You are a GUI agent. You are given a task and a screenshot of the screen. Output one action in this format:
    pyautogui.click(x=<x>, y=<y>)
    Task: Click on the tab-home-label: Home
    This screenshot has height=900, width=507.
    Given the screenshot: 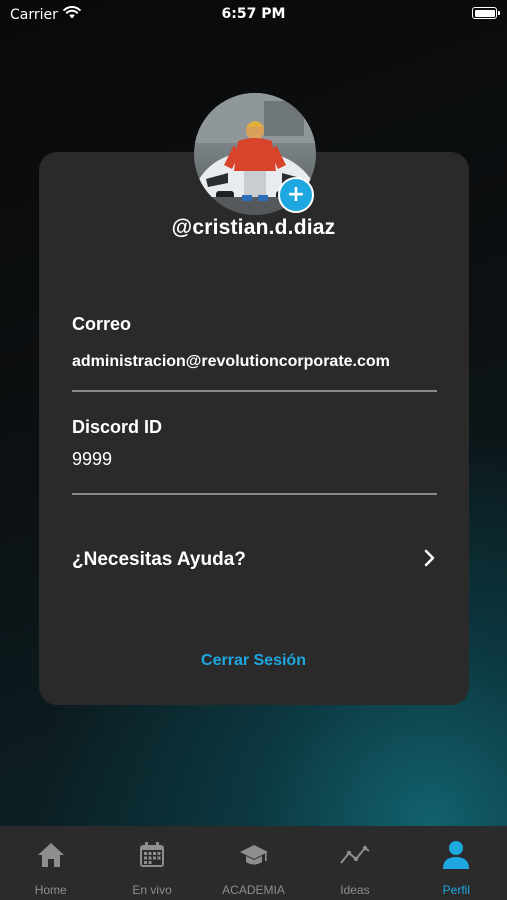 What is the action you would take?
    pyautogui.click(x=50, y=890)
    